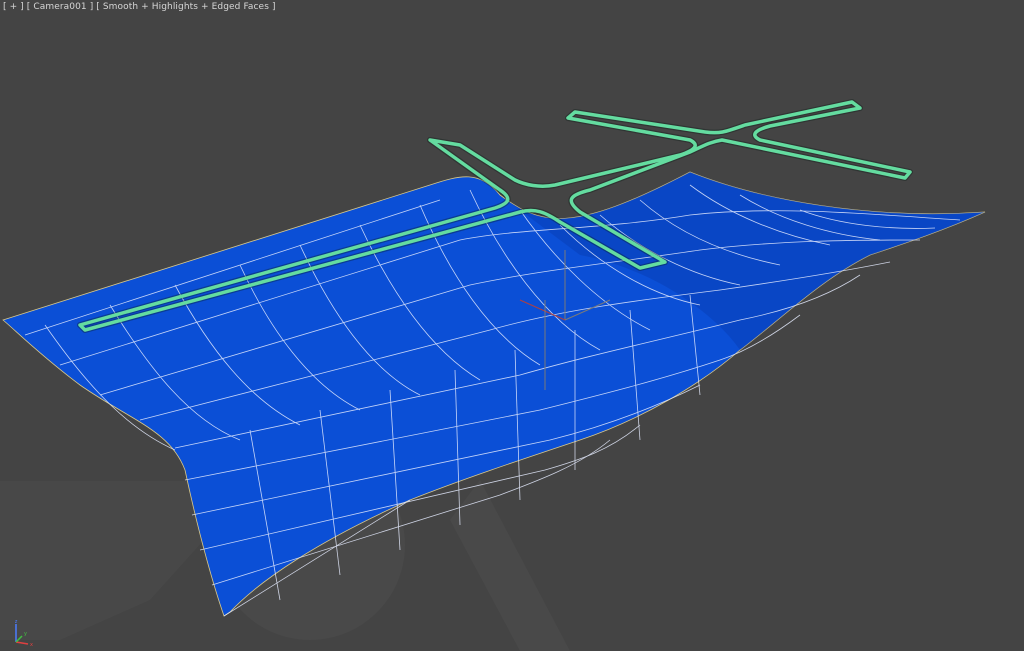 Image resolution: width=1024 pixels, height=651 pixels. I want to click on xyz-axis-icon: z x y, so click(24, 633).